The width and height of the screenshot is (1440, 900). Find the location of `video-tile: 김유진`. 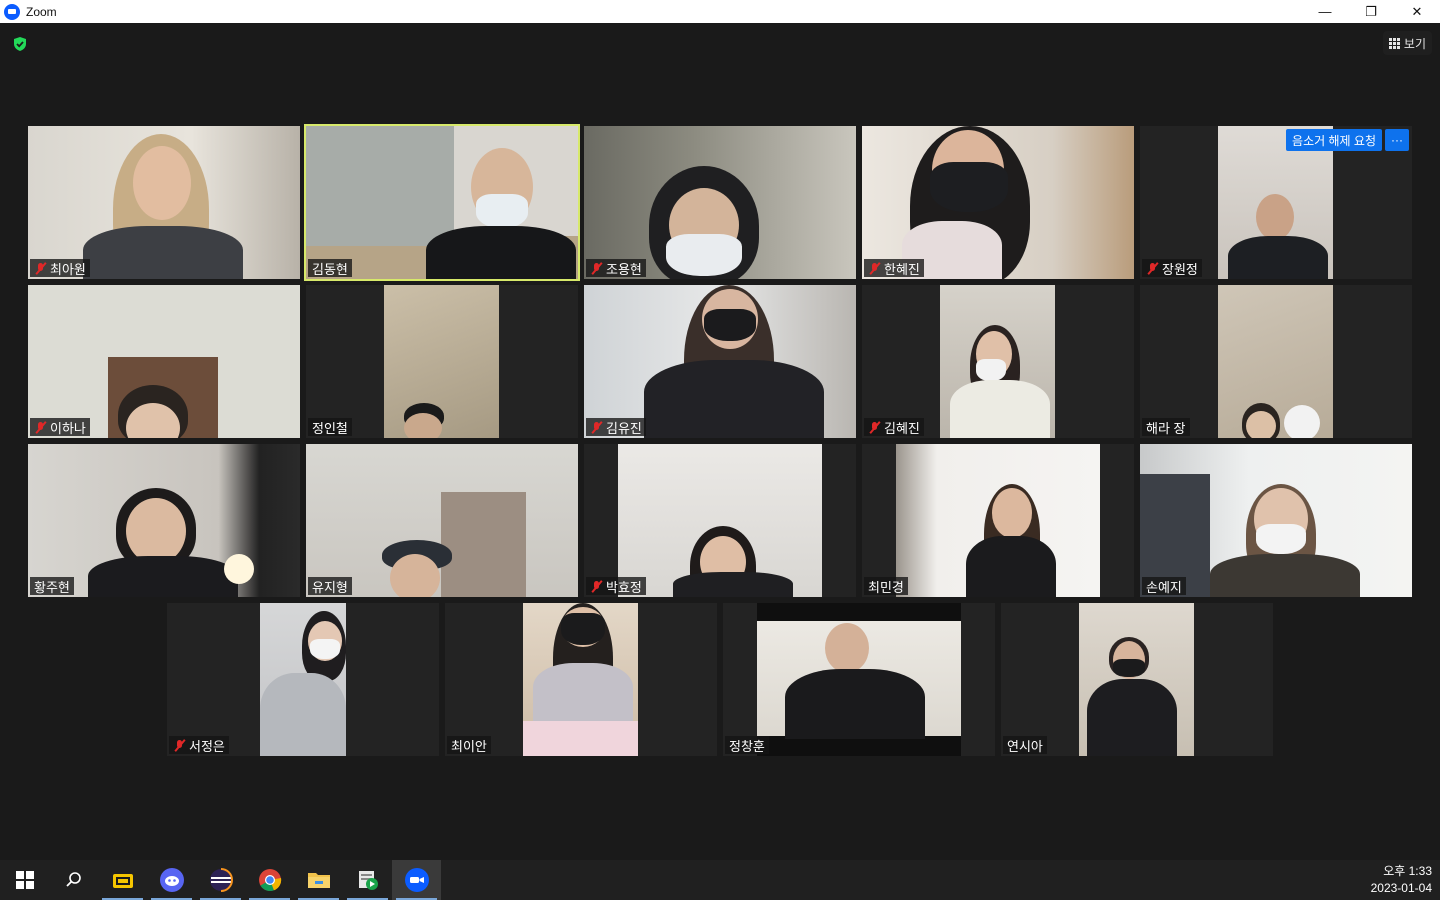

video-tile: 김유진 is located at coordinates (720, 361).